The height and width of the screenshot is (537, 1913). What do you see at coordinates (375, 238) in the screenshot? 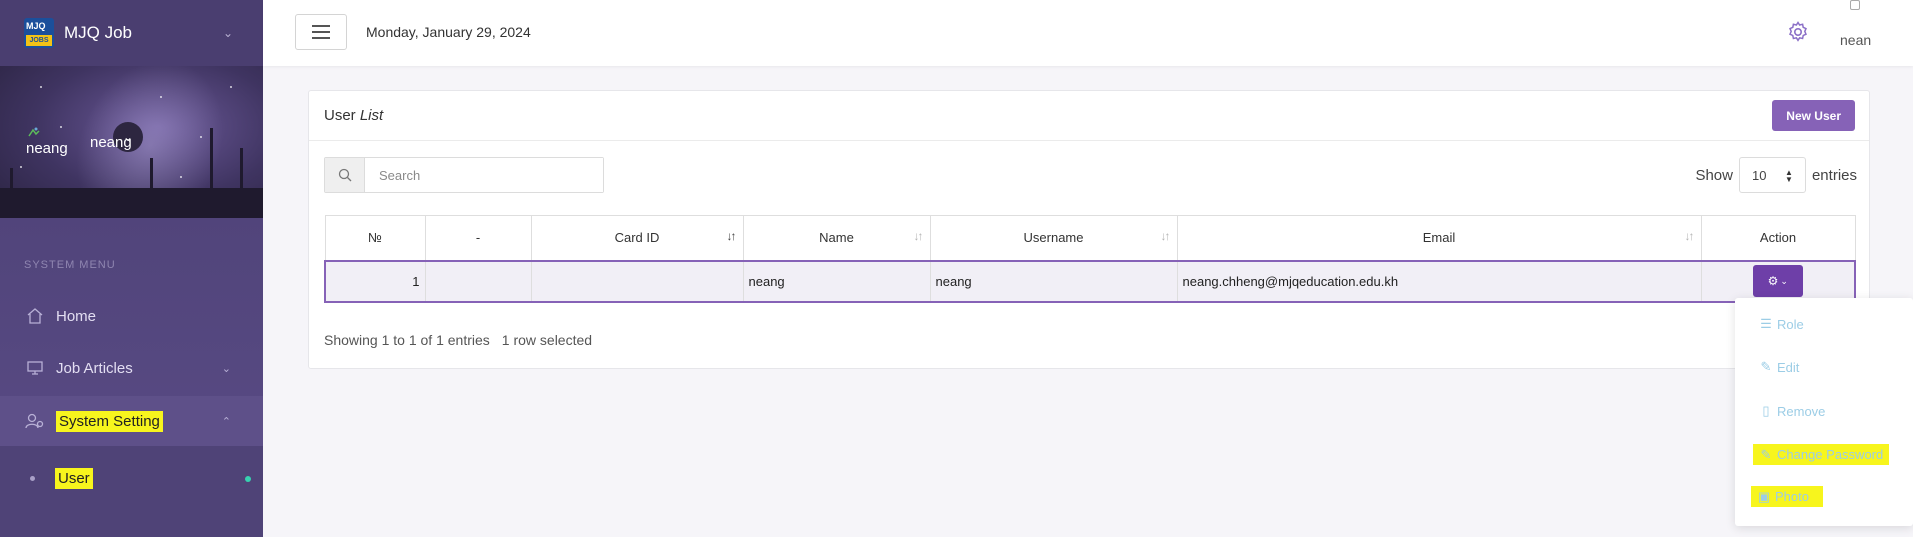
I see `column-header-no: №` at bounding box center [375, 238].